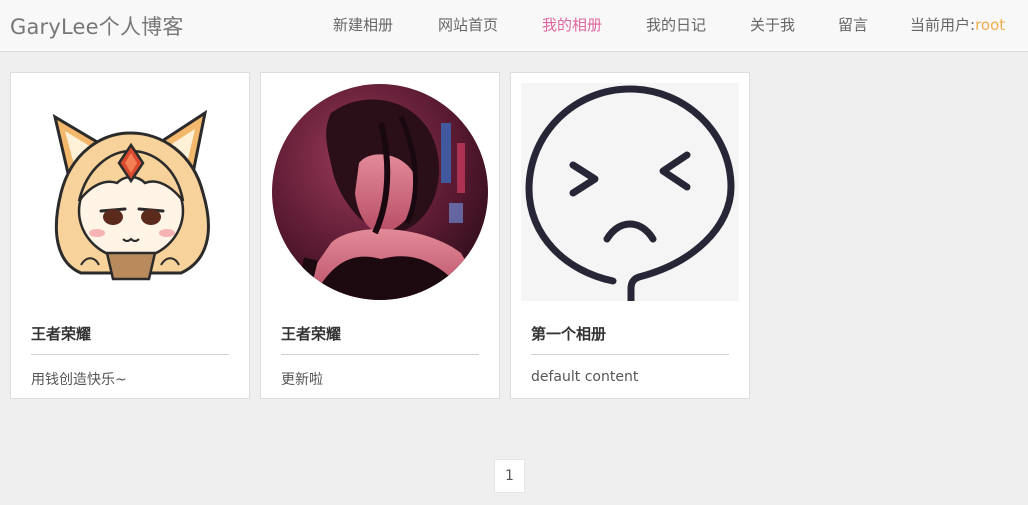  I want to click on album-description: 更新啦, so click(302, 380).